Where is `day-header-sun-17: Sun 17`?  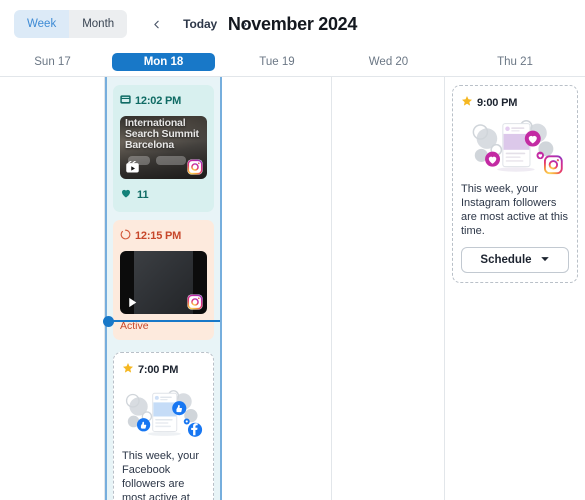 day-header-sun-17: Sun 17 is located at coordinates (52, 62).